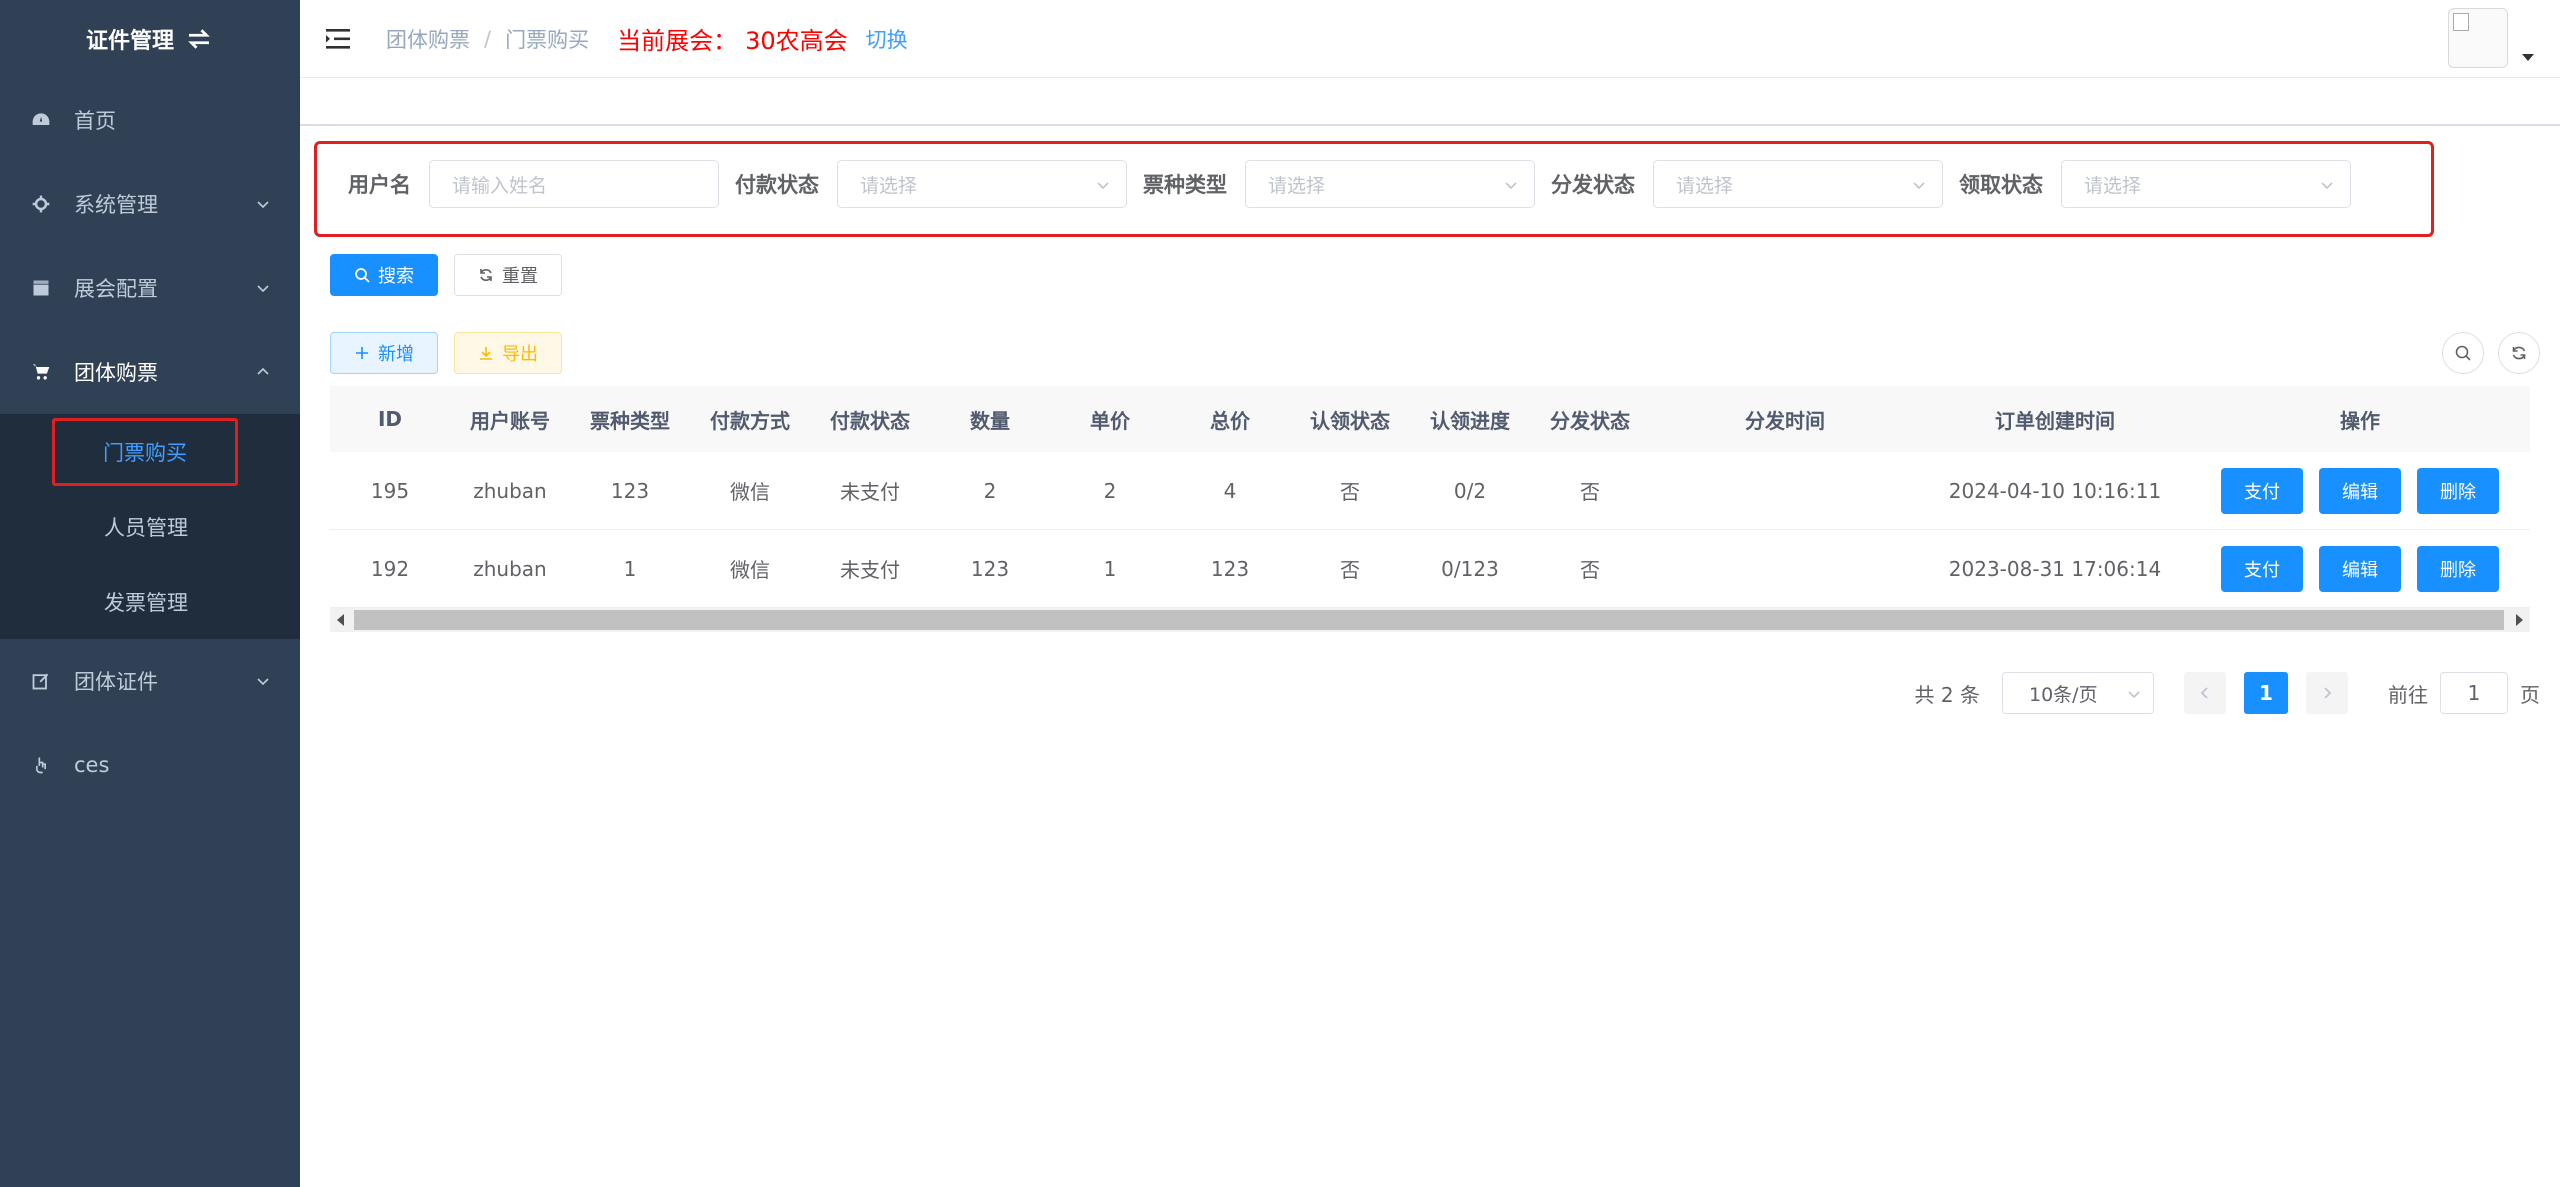 The image size is (2560, 1187). Describe the element at coordinates (145, 451) in the screenshot. I see `sidebar-item-label: 门票购买` at that location.